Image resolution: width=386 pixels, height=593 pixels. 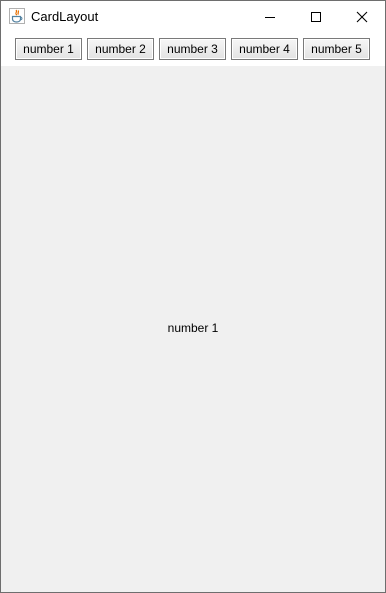 I want to click on minimize-icon, so click(x=270, y=17).